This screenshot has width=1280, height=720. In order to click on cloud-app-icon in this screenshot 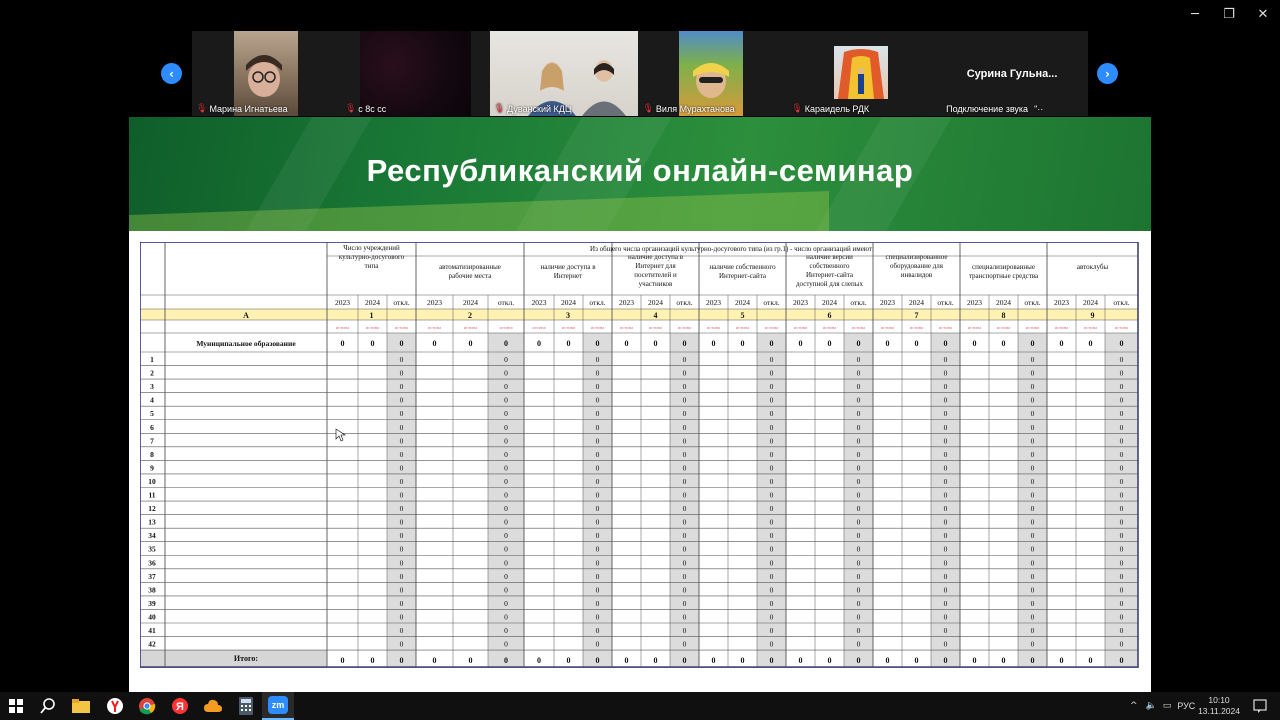, I will do `click(213, 706)`.